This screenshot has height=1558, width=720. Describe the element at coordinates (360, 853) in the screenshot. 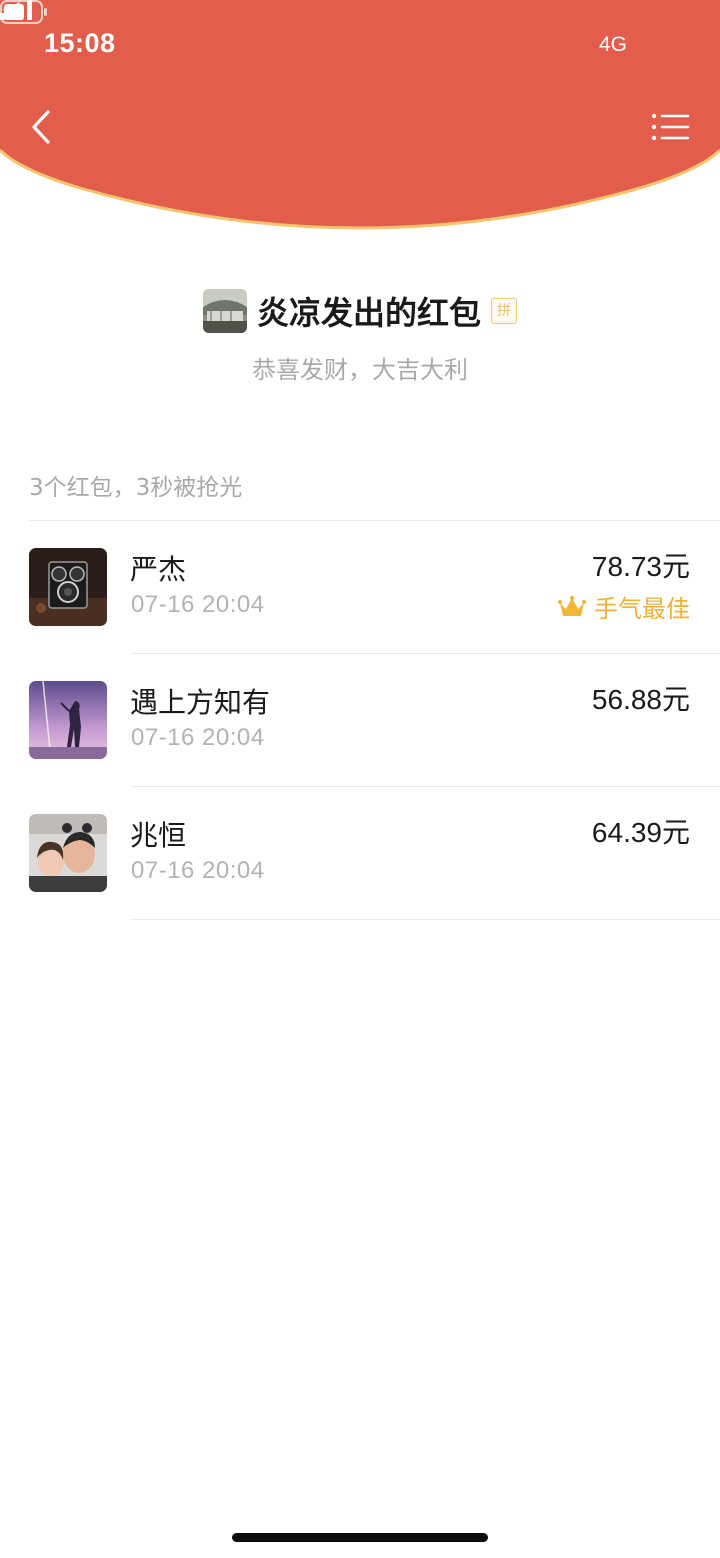

I see `list-item: 兆恒 07-16 20:04 64.39元` at that location.